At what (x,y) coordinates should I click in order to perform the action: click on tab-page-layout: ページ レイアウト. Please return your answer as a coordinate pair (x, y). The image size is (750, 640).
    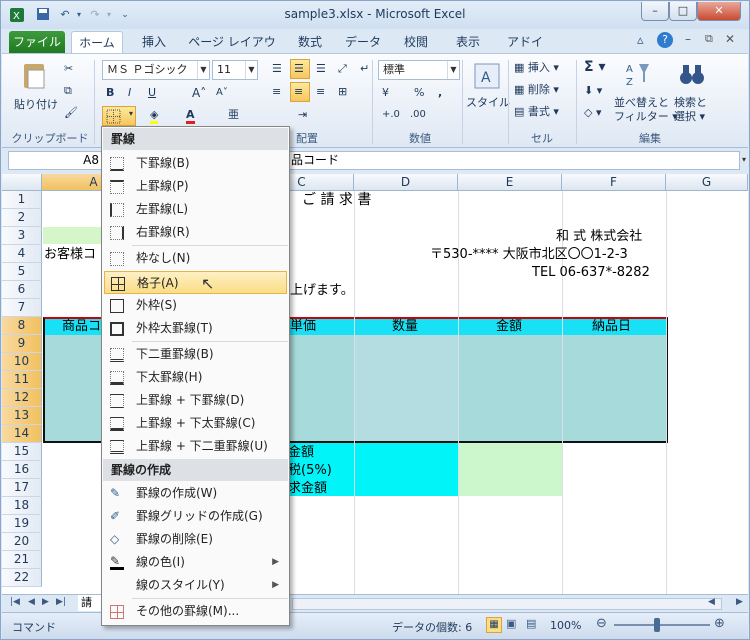
    Looking at the image, I should click on (232, 51).